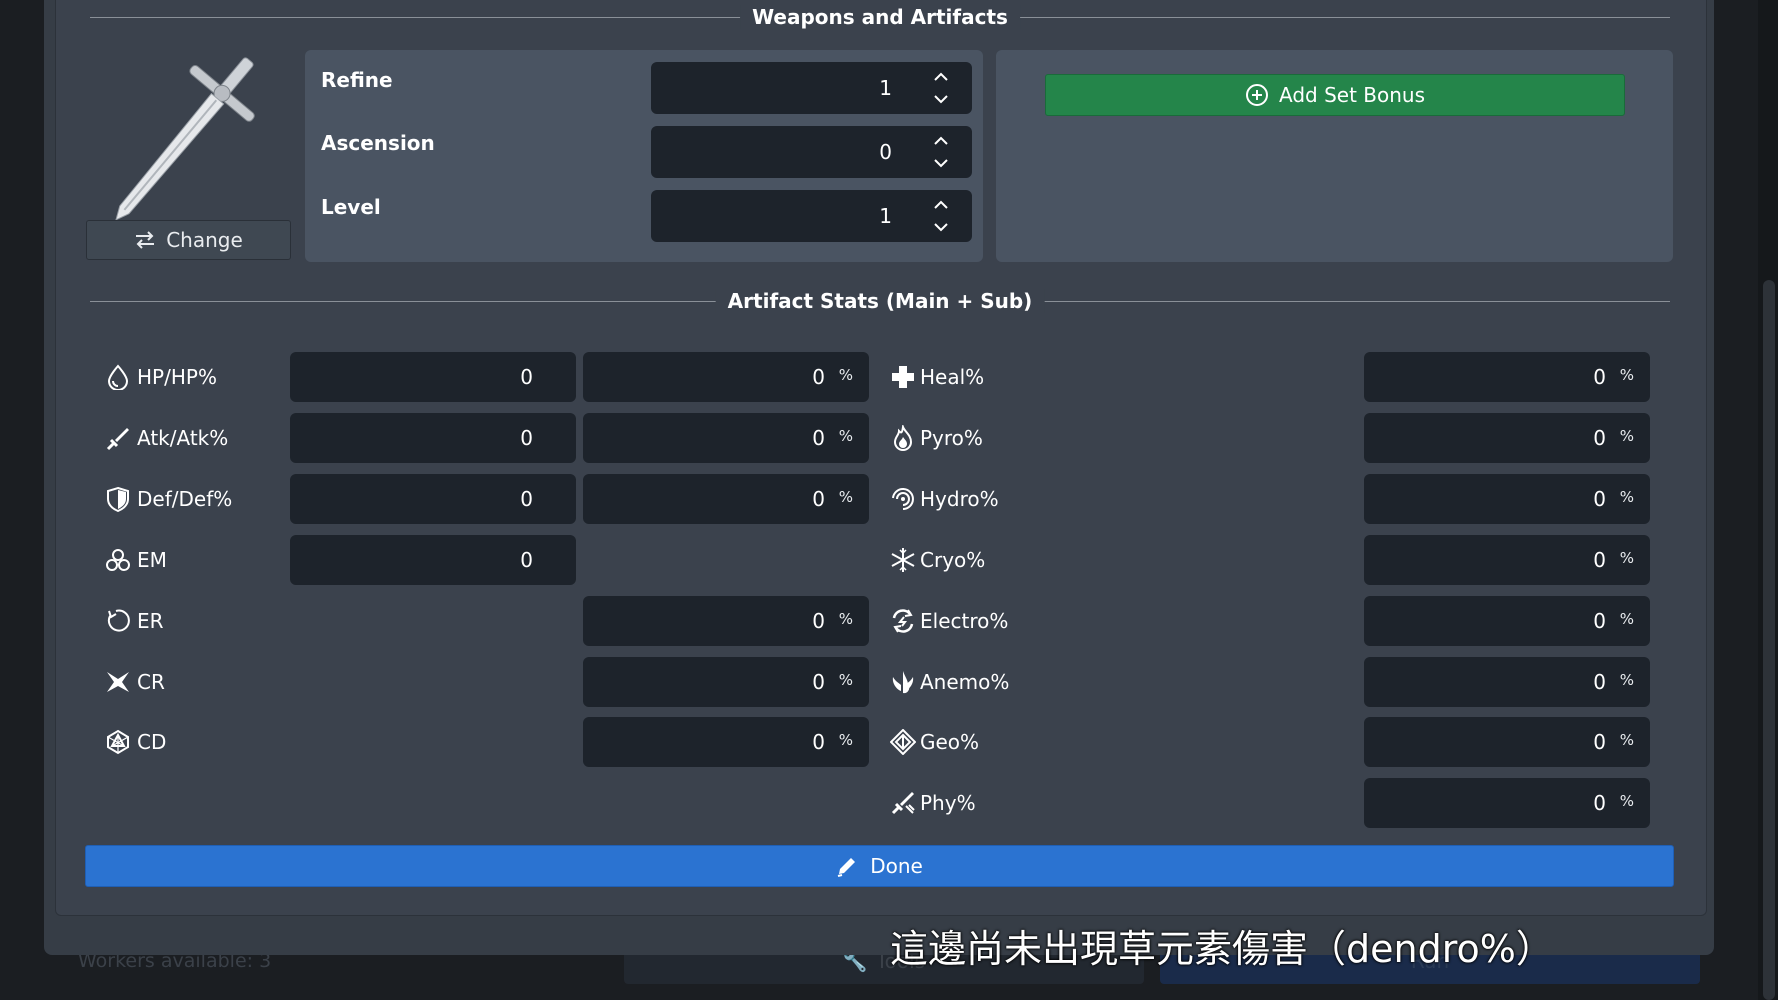 The width and height of the screenshot is (1778, 1000). What do you see at coordinates (118, 499) in the screenshot?
I see `shield-icon` at bounding box center [118, 499].